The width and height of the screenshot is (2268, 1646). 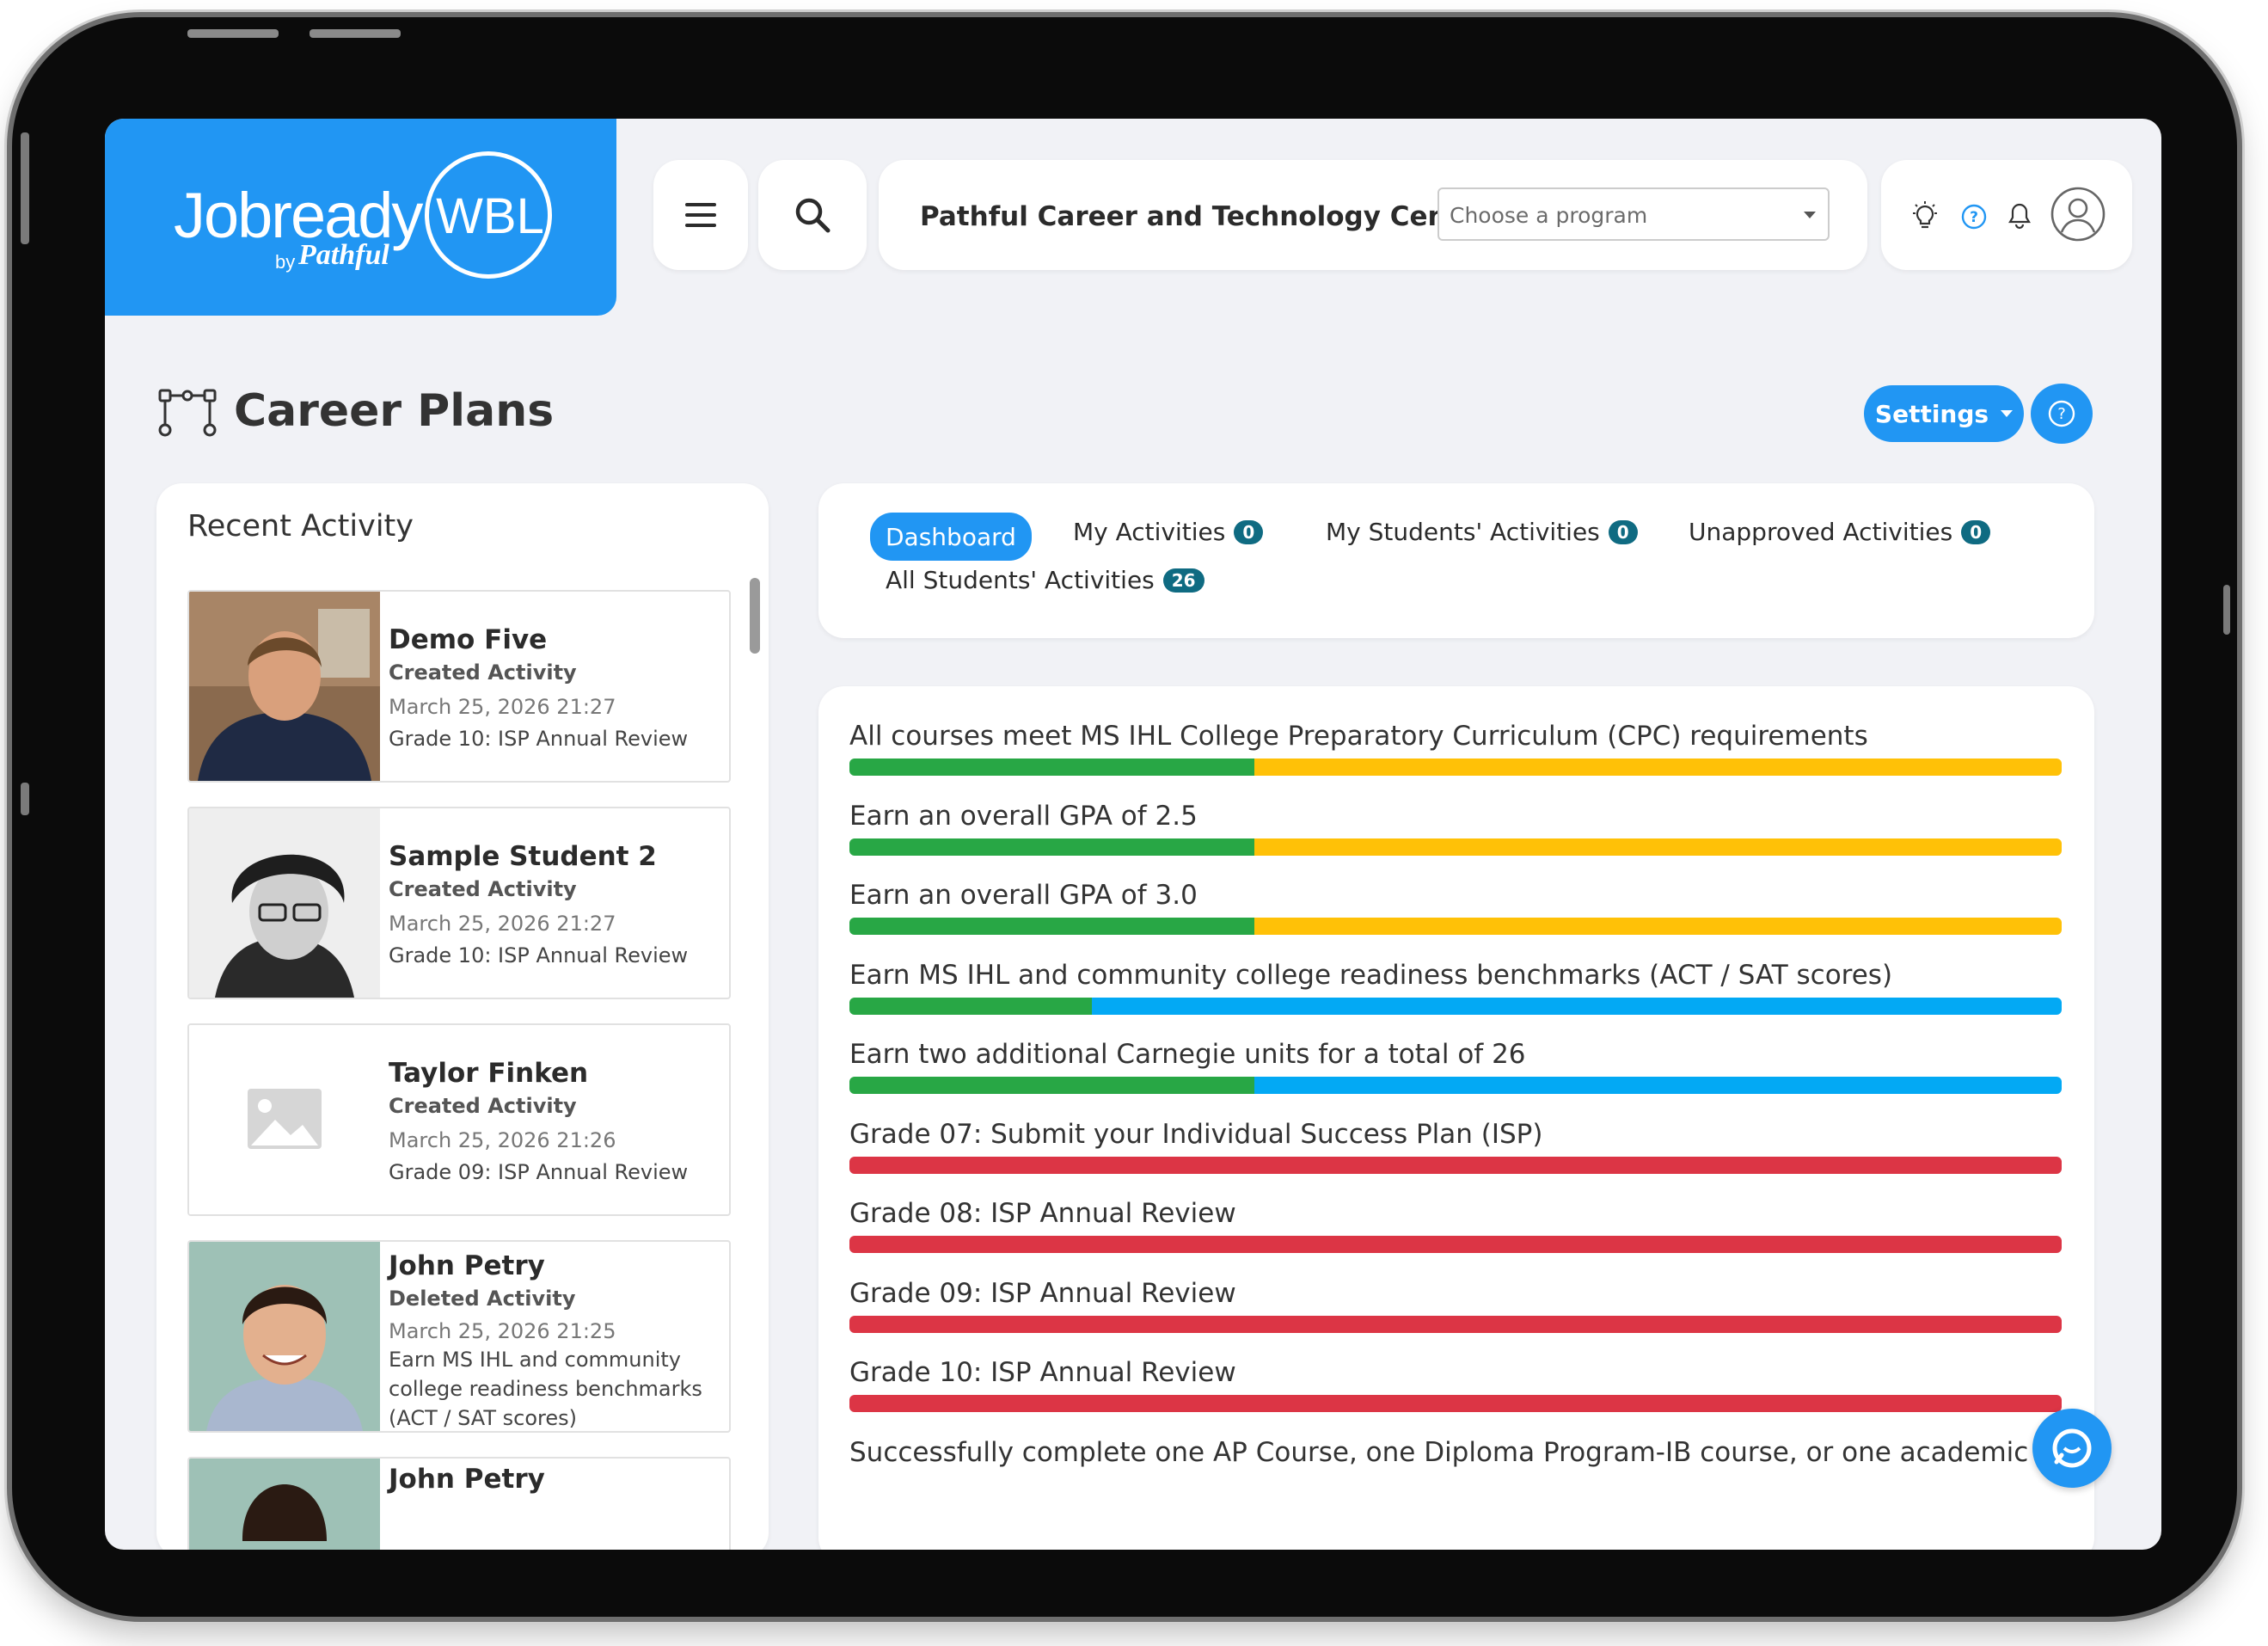 I want to click on career-path-icon, so click(x=187, y=413).